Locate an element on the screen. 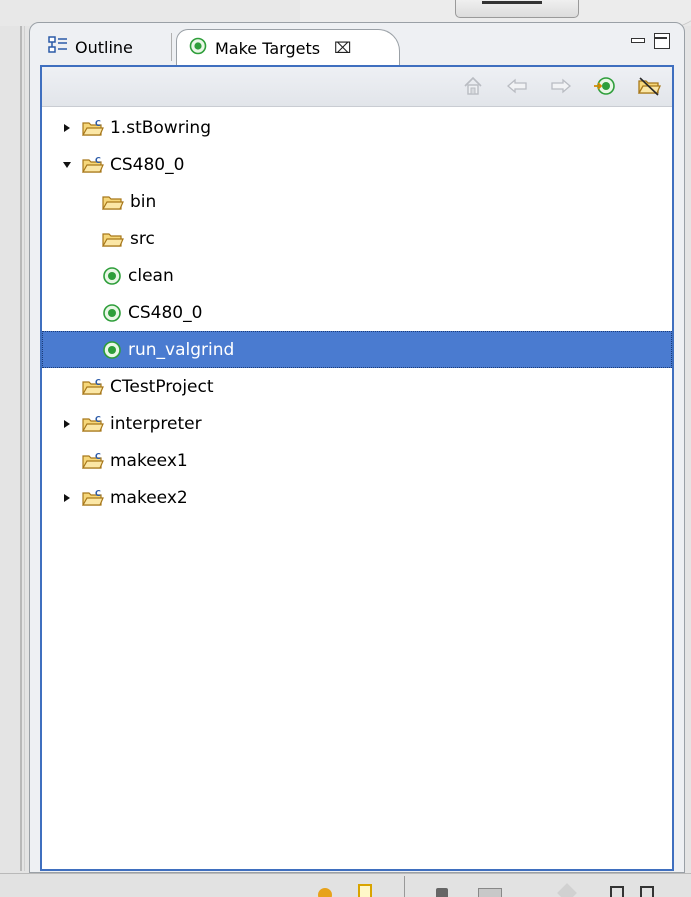 The width and height of the screenshot is (691, 897). tree-item: Cmakeex2 is located at coordinates (357, 497).